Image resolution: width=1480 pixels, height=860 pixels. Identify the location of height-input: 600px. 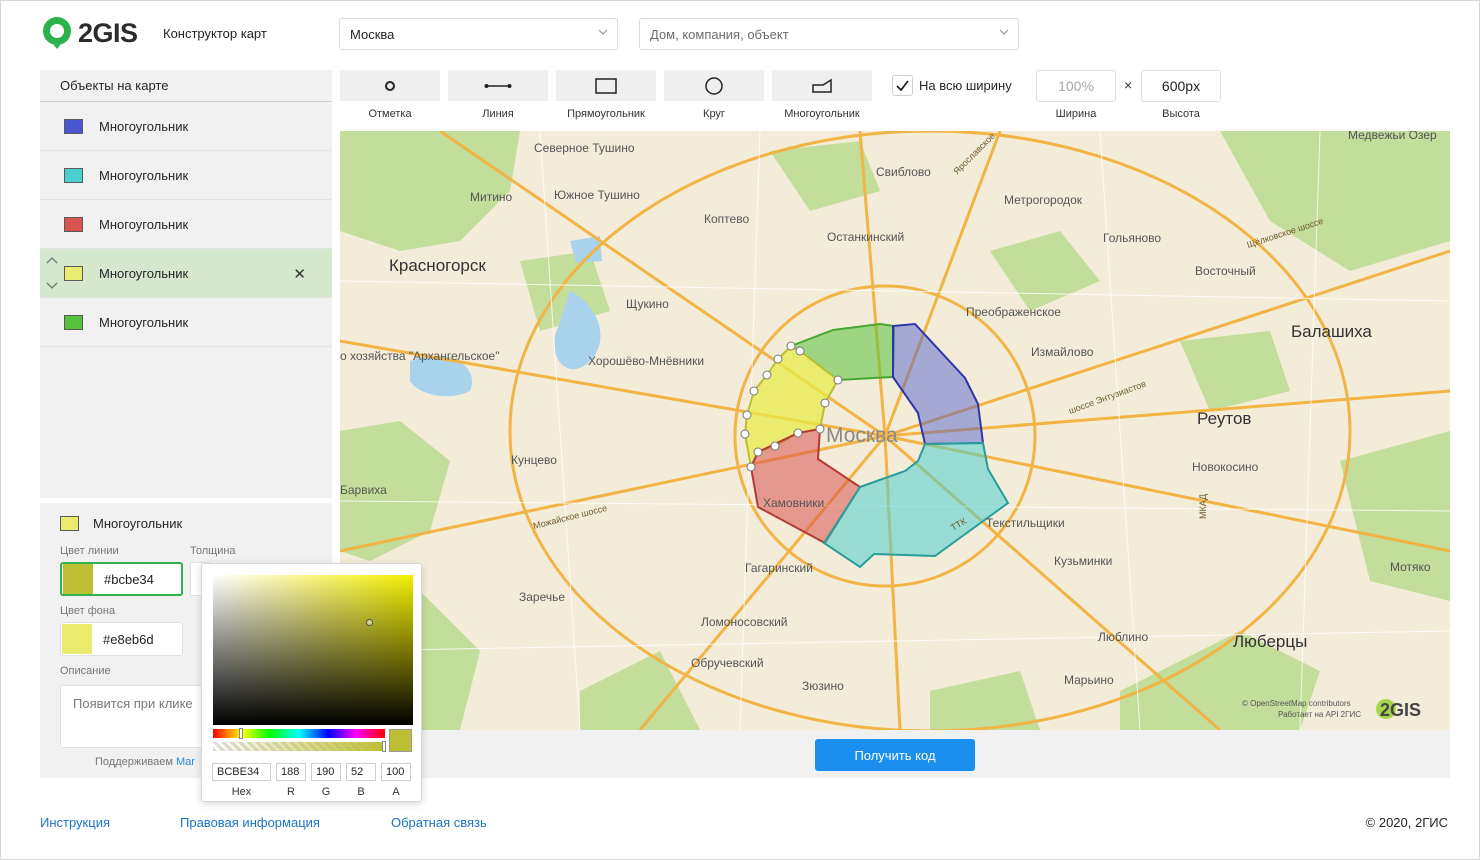
(1181, 86).